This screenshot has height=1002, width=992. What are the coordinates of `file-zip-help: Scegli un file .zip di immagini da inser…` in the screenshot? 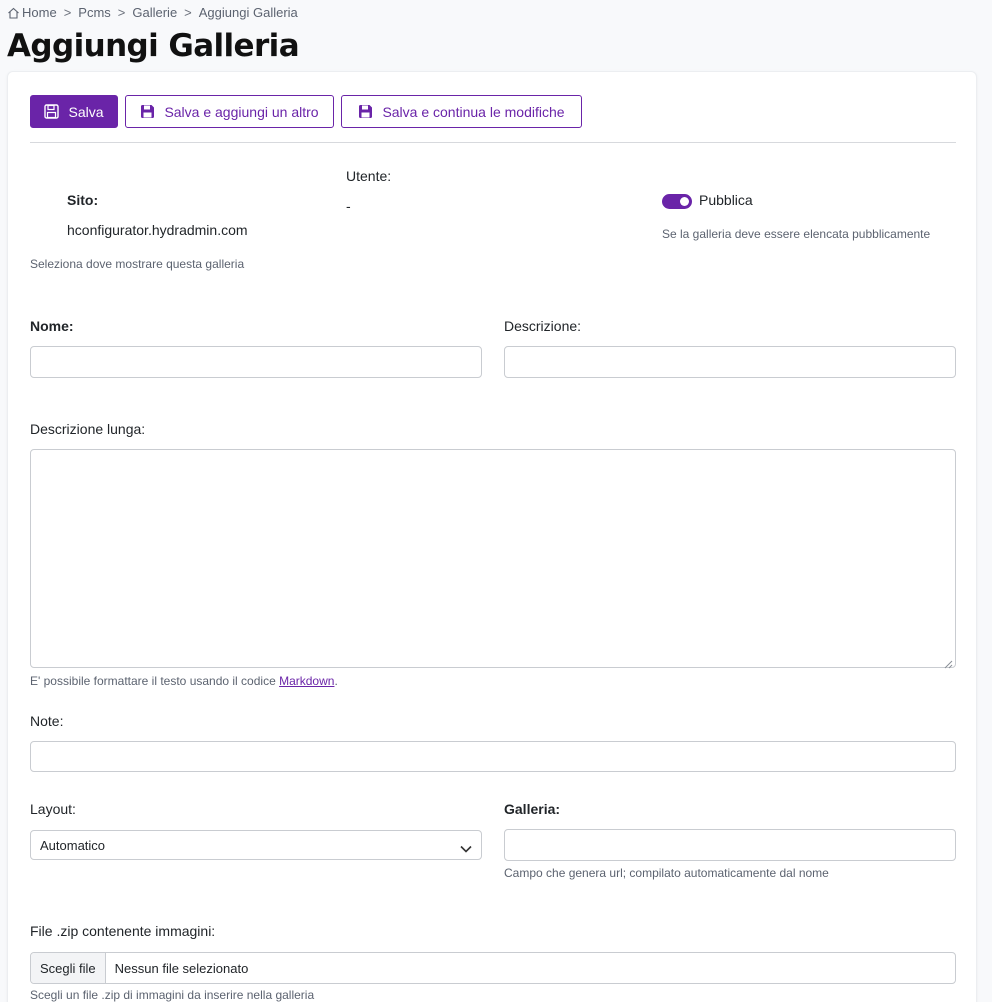 It's located at (172, 995).